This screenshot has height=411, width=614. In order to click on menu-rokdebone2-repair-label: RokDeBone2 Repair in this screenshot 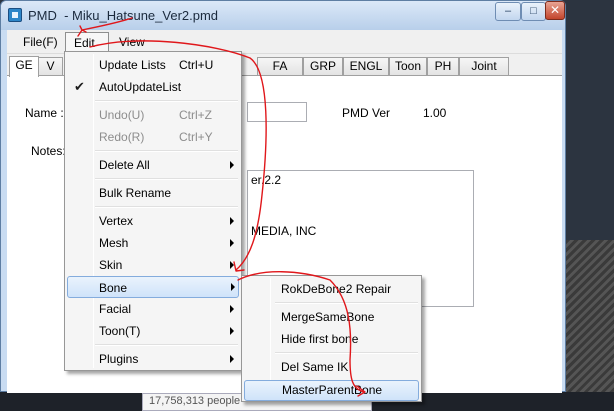, I will do `click(336, 289)`.